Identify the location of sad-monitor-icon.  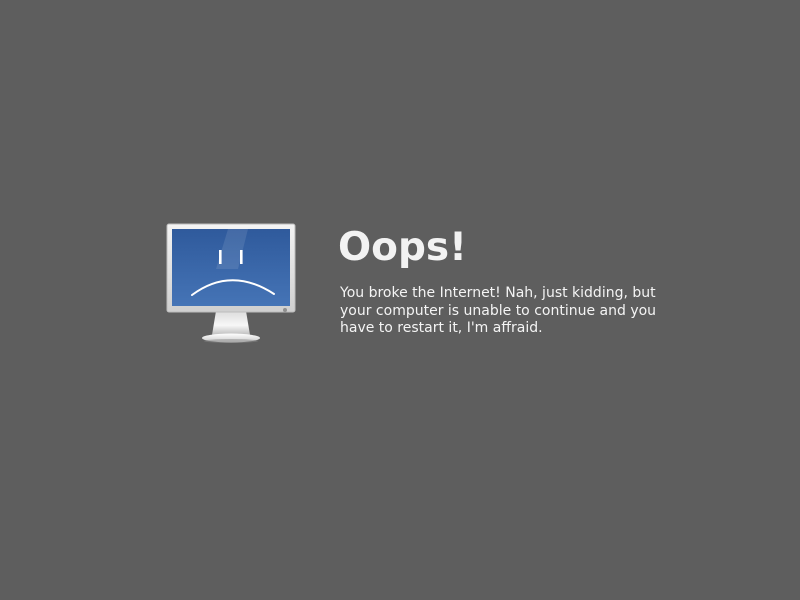
(231, 284).